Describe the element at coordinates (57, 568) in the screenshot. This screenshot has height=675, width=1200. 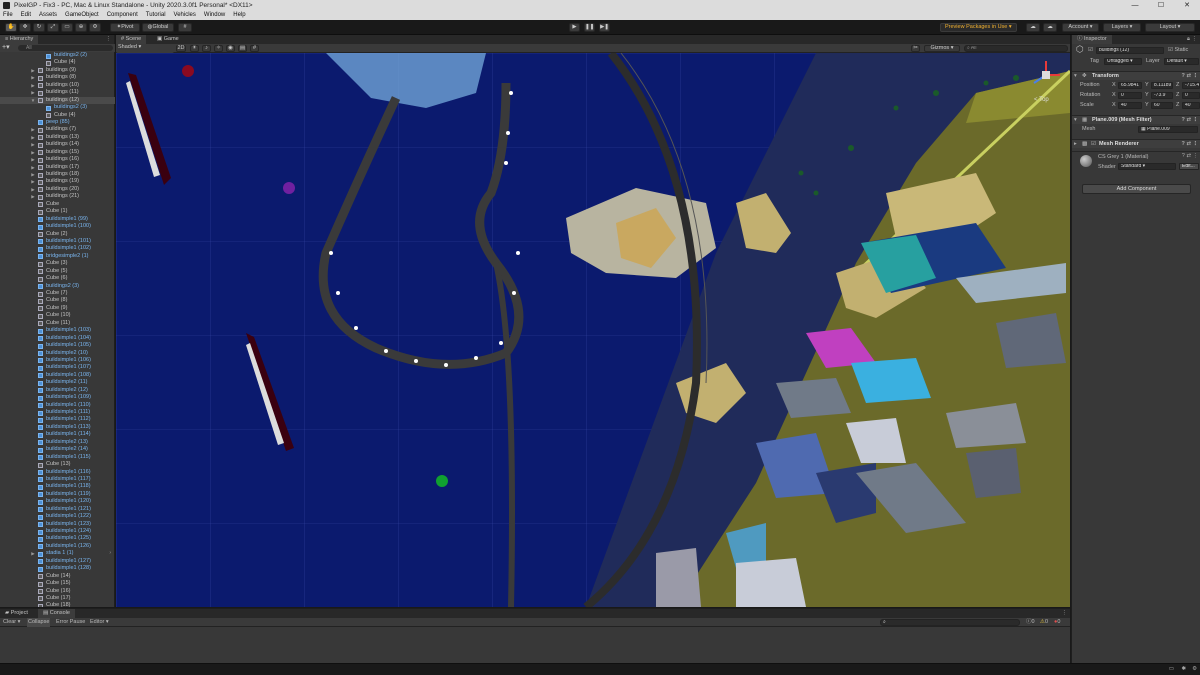
I see `hierarchy-row: buildsimple1 (128)` at that location.